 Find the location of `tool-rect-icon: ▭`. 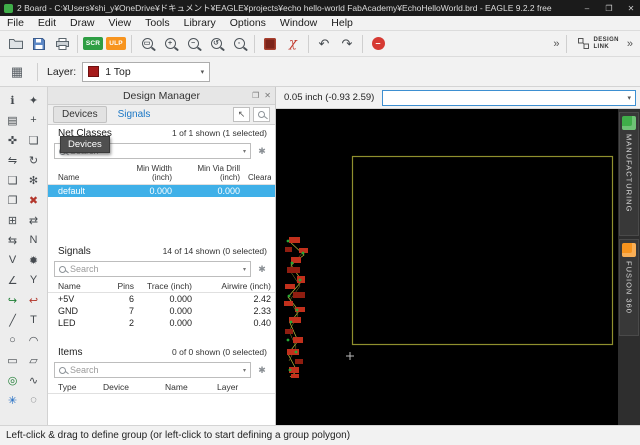

tool-rect-icon: ▭ is located at coordinates (12, 360).